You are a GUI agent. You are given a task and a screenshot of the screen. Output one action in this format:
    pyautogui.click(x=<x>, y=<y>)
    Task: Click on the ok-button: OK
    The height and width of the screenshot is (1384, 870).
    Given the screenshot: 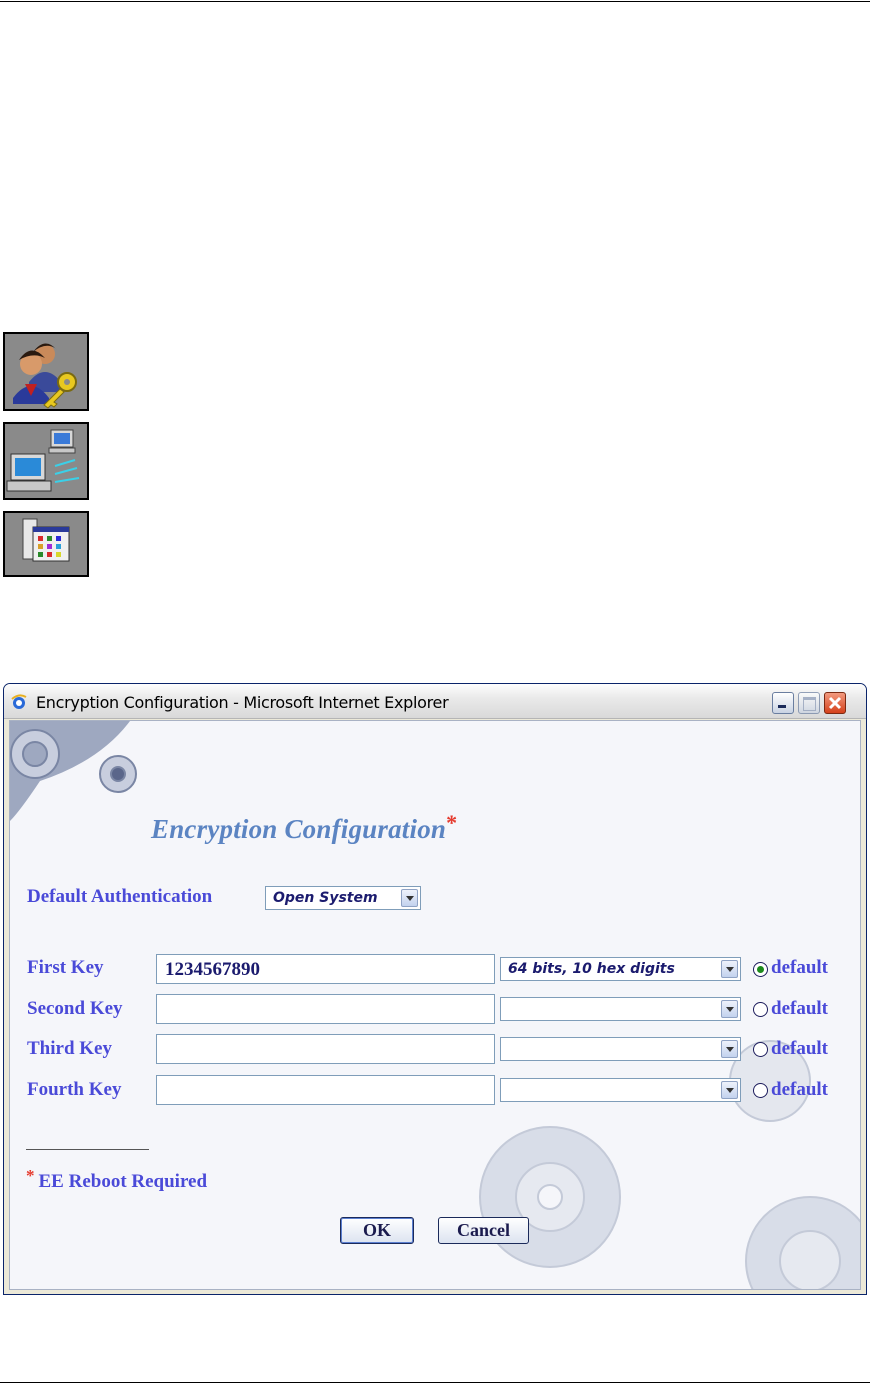 What is the action you would take?
    pyautogui.click(x=377, y=1230)
    